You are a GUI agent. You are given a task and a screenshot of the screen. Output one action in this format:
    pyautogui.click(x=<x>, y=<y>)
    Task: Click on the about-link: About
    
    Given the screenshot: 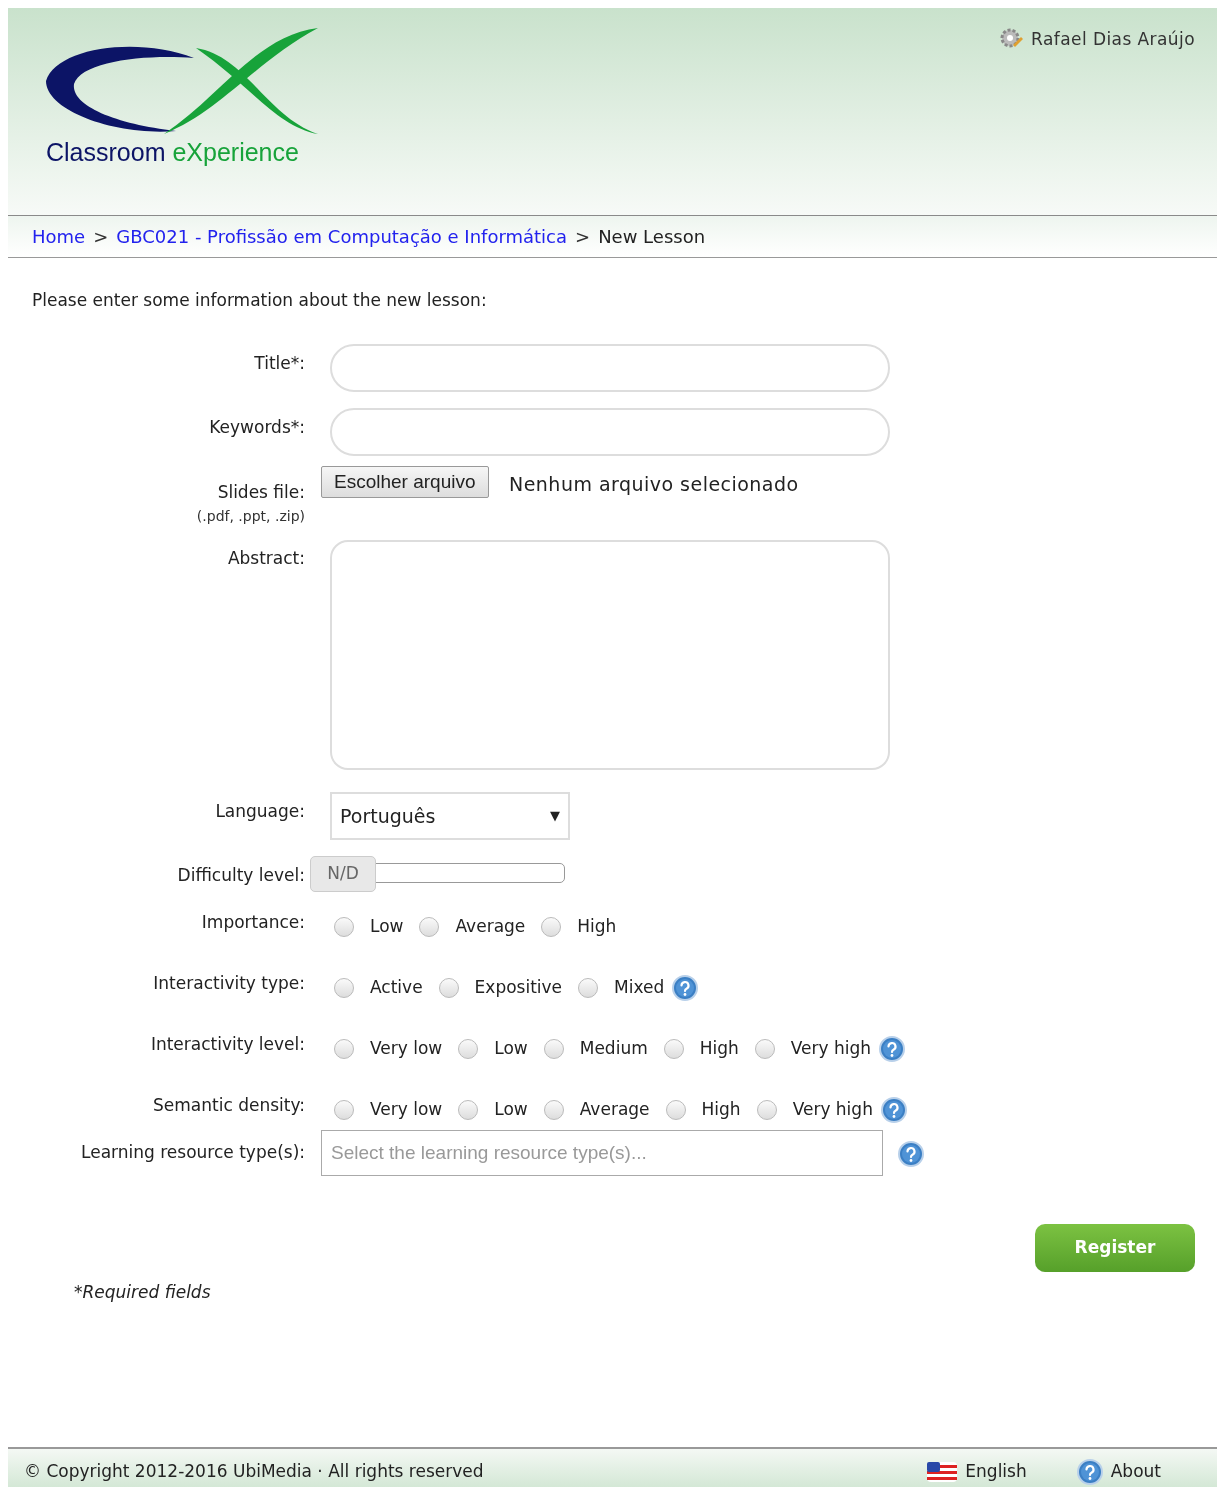 What is the action you would take?
    pyautogui.click(x=1135, y=1472)
    